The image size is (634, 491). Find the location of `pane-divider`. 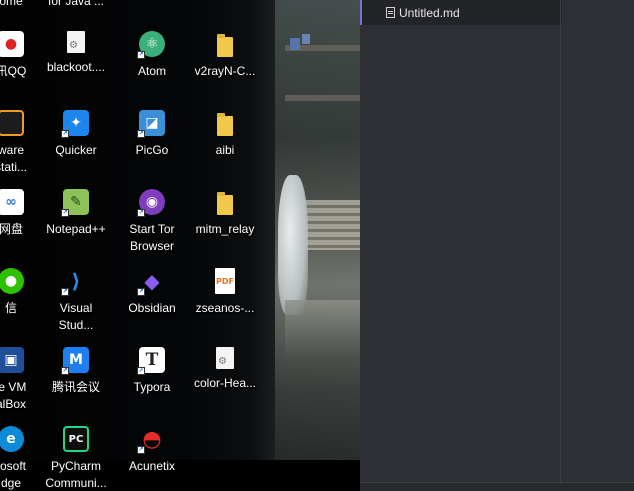

pane-divider is located at coordinates (560, 245).